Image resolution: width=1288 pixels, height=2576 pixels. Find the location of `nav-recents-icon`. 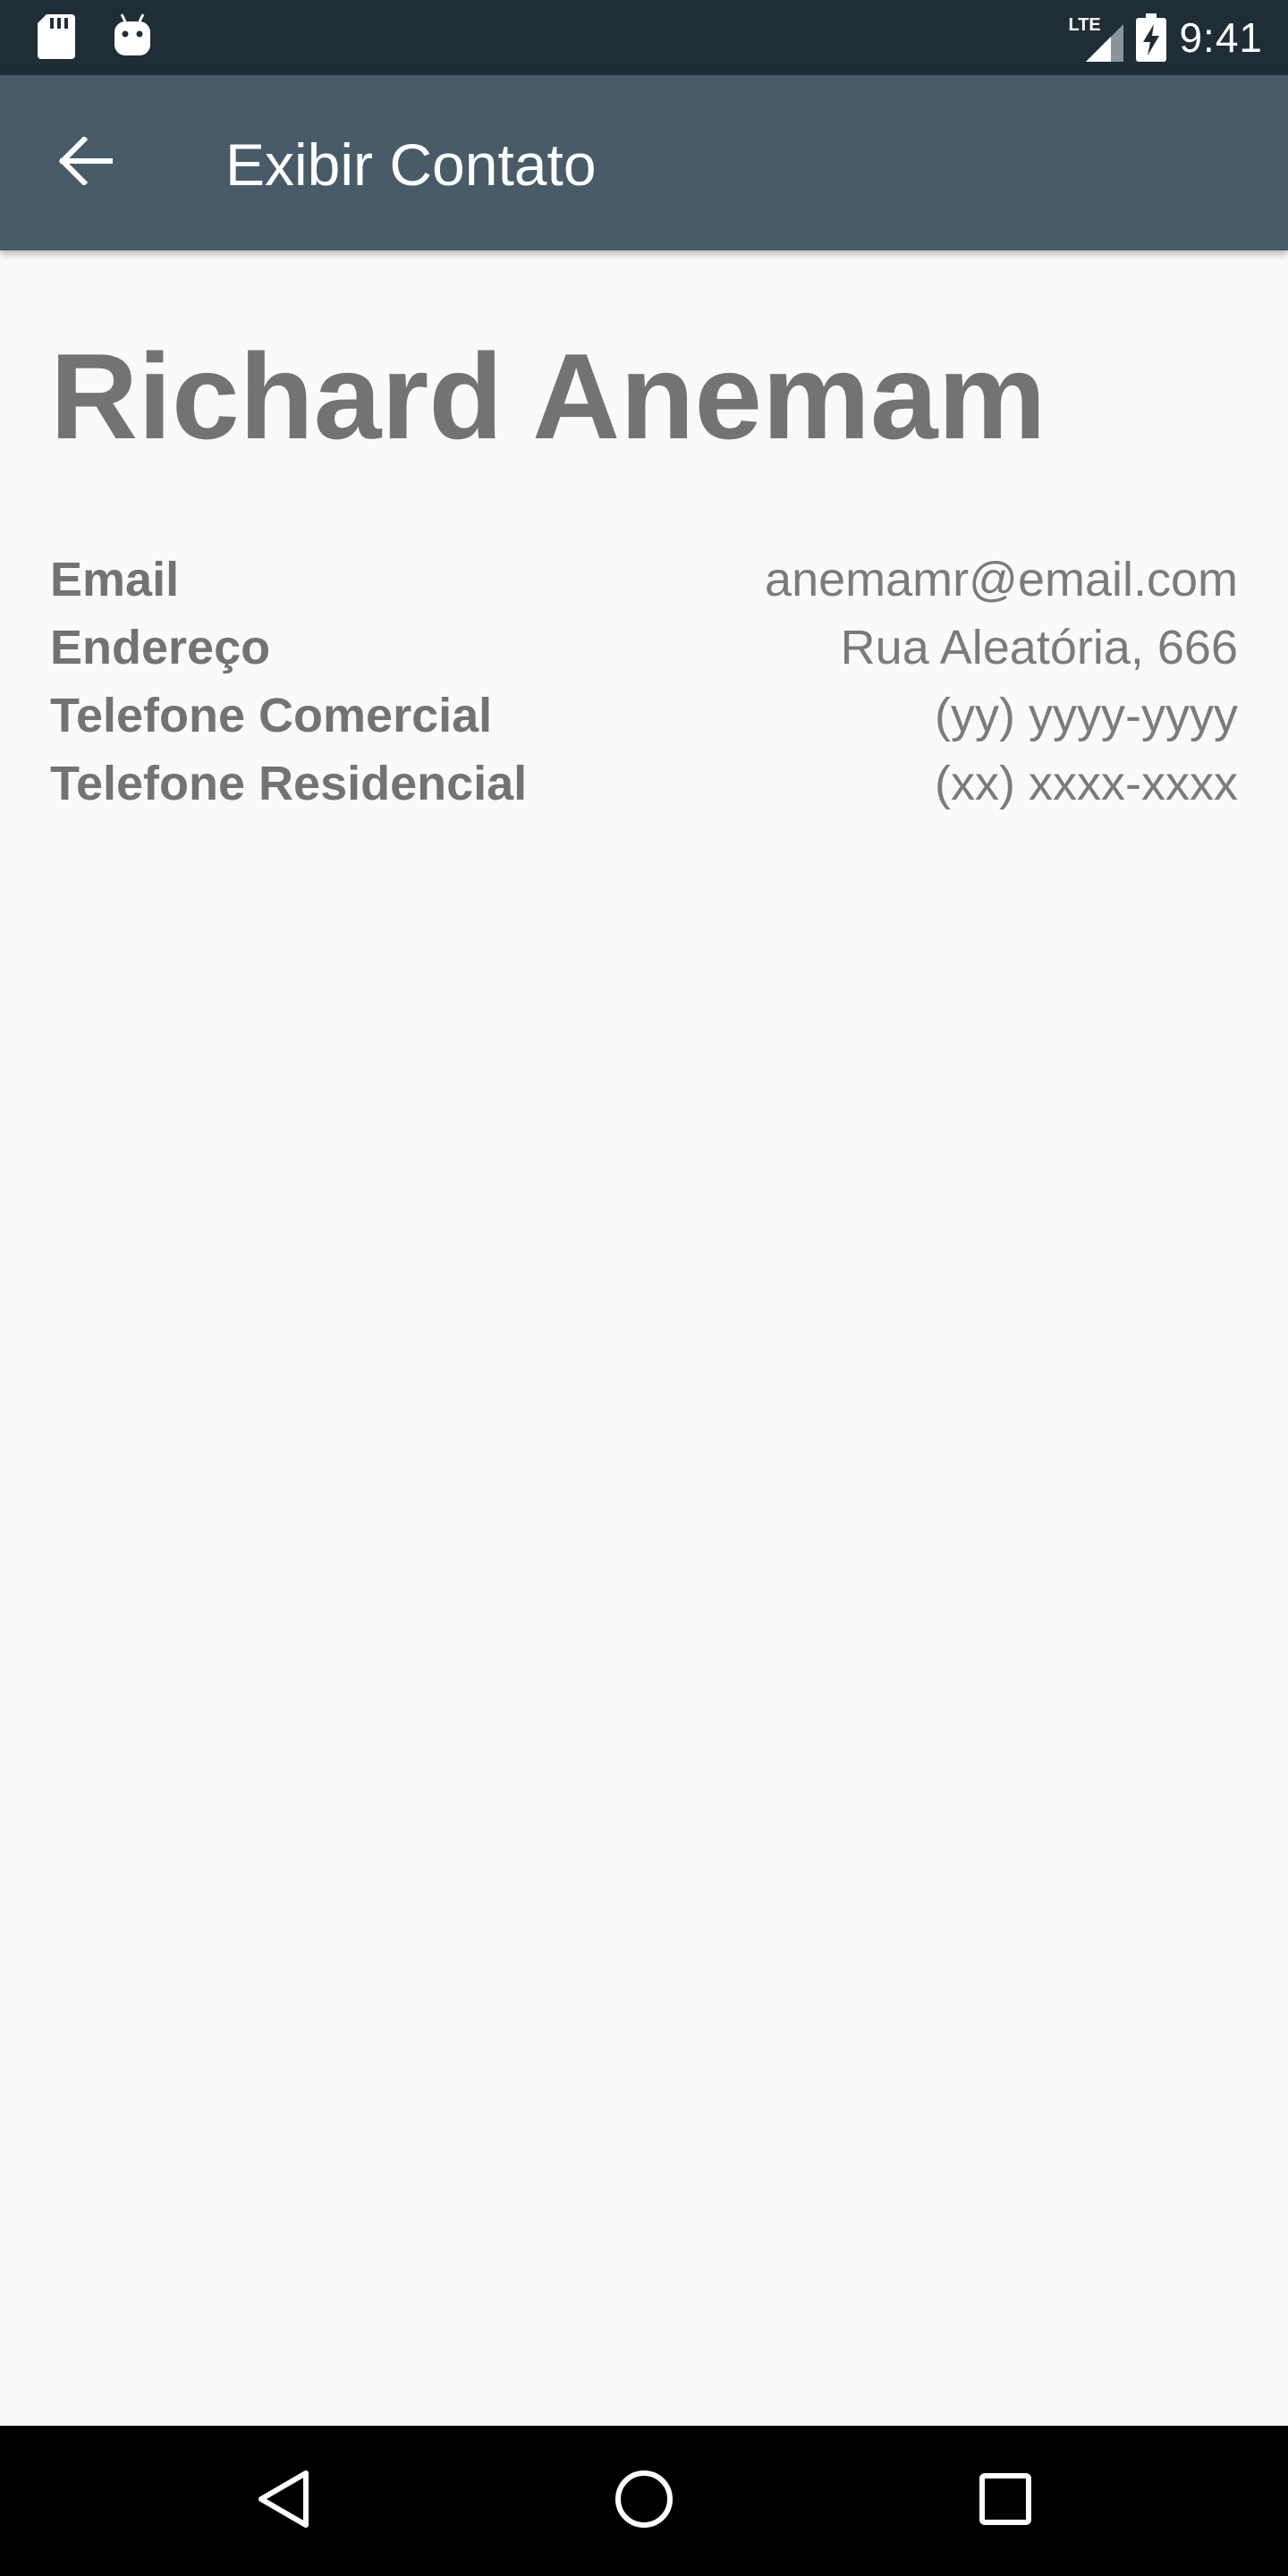

nav-recents-icon is located at coordinates (1005, 2501).